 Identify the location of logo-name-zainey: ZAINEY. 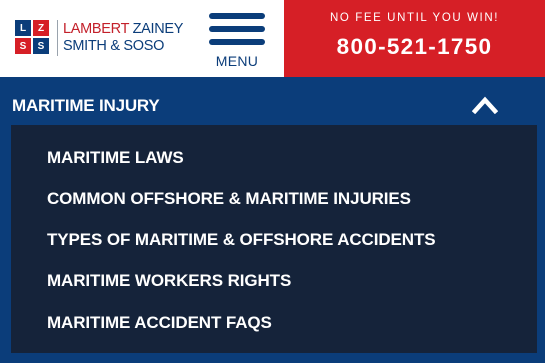
(156, 29).